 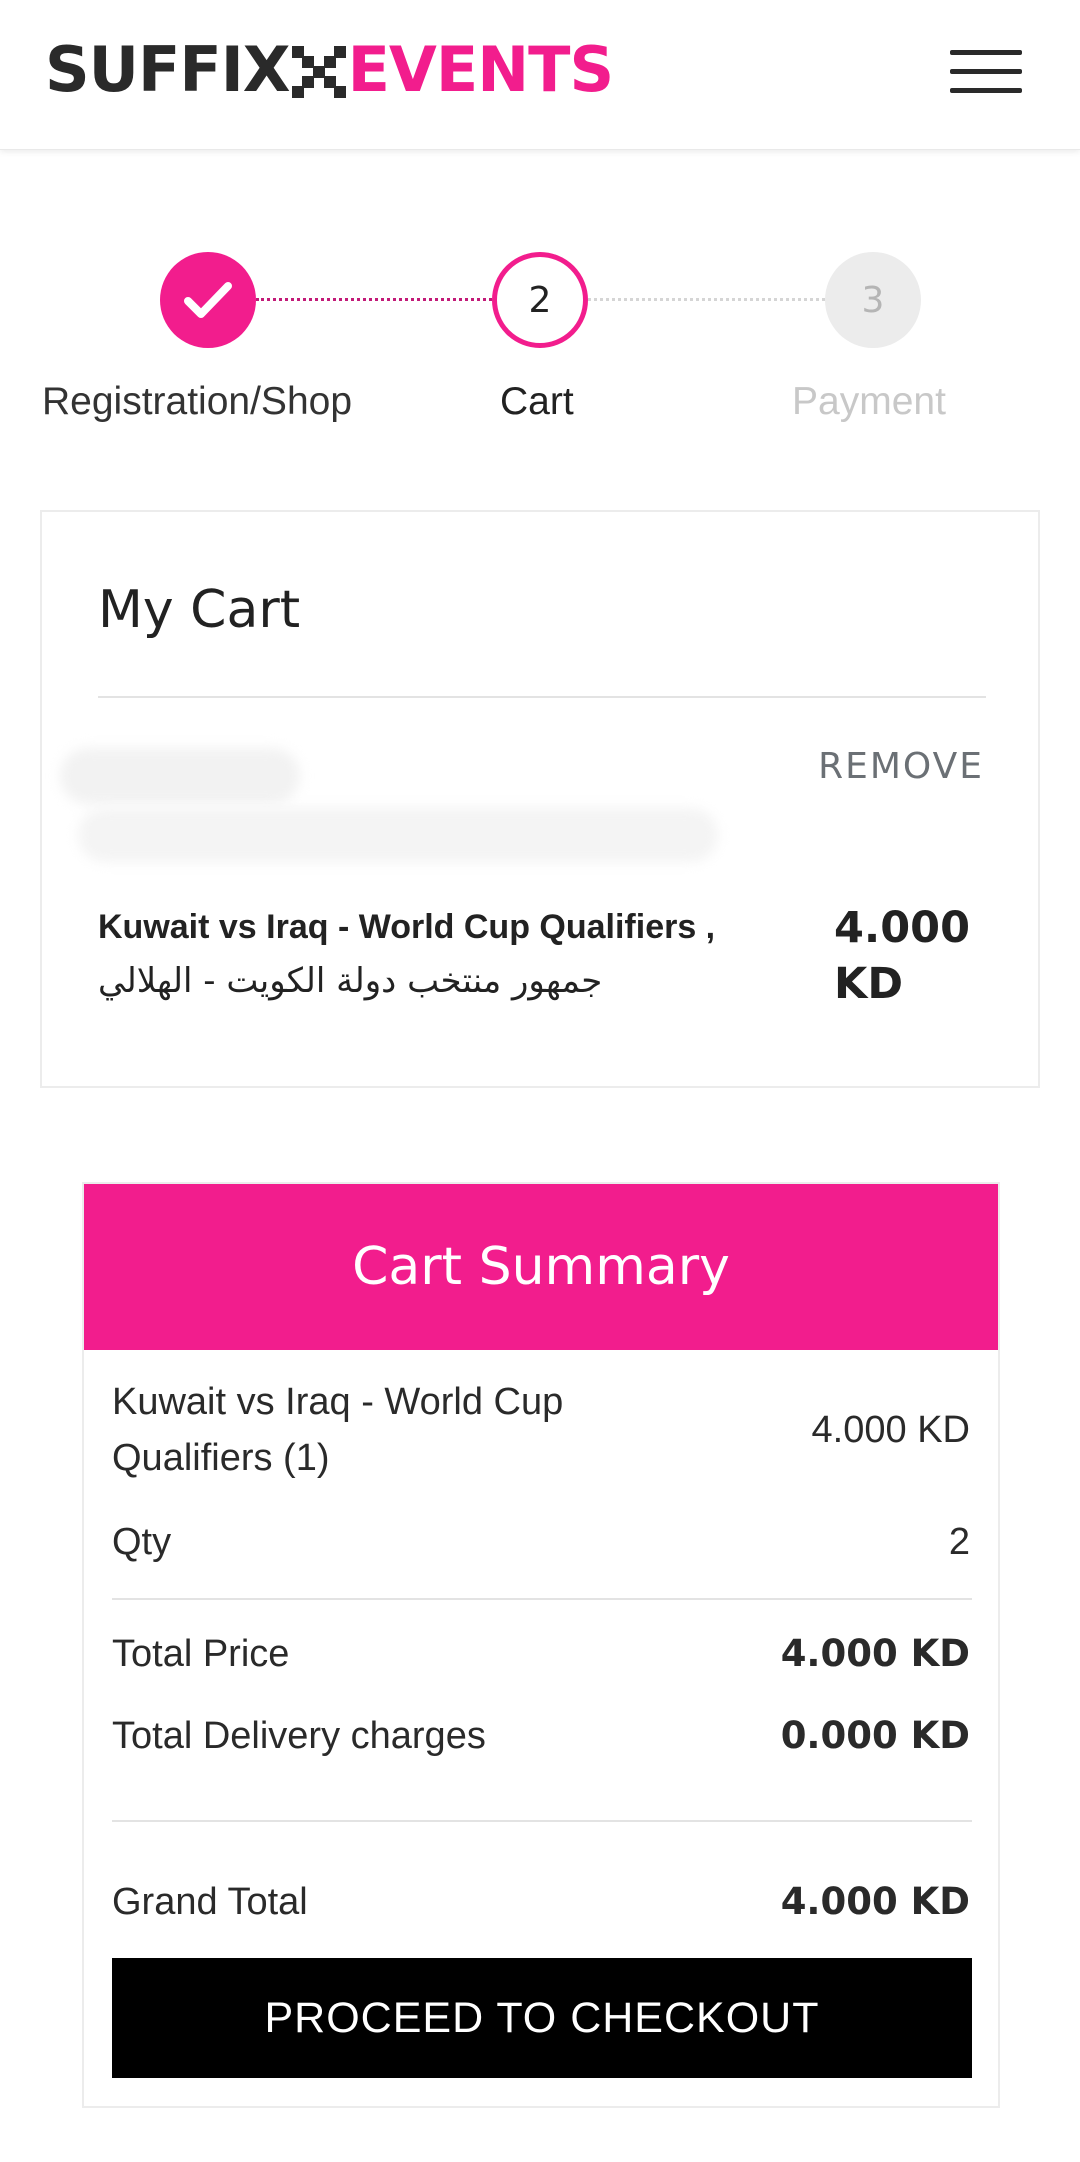 I want to click on total-price-label: Total Price, so click(x=201, y=1654).